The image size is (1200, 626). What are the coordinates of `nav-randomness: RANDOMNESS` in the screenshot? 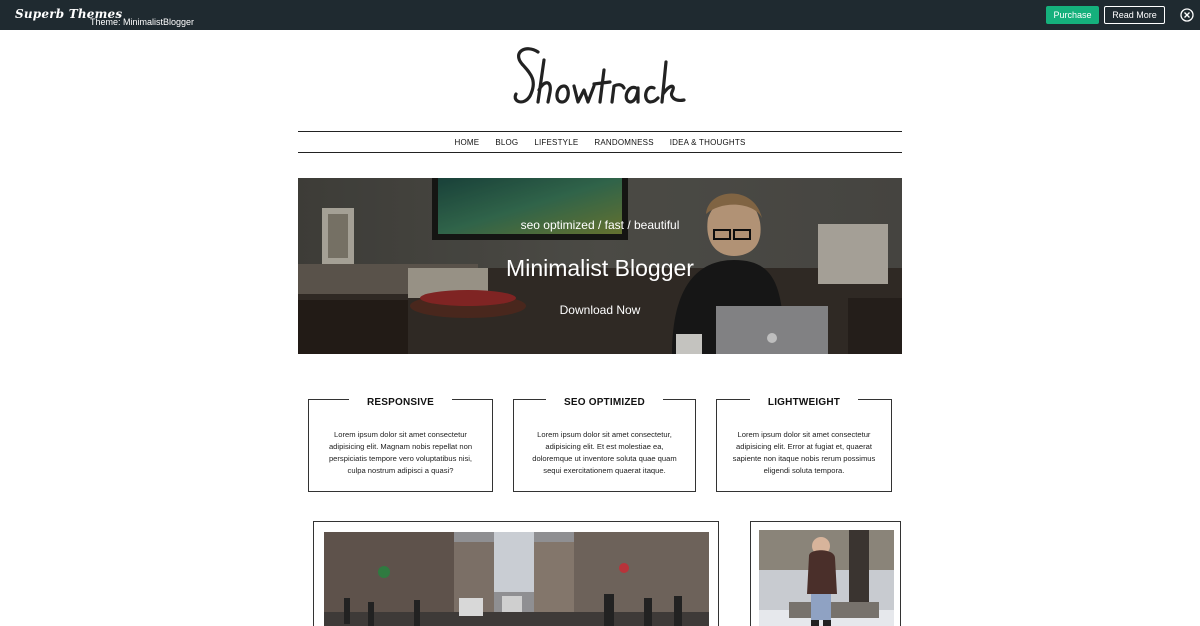 It's located at (623, 142).